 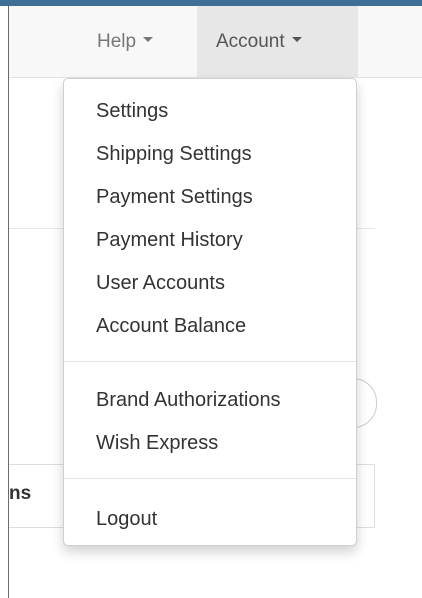 What do you see at coordinates (250, 41) in the screenshot?
I see `nav-account-label: Account` at bounding box center [250, 41].